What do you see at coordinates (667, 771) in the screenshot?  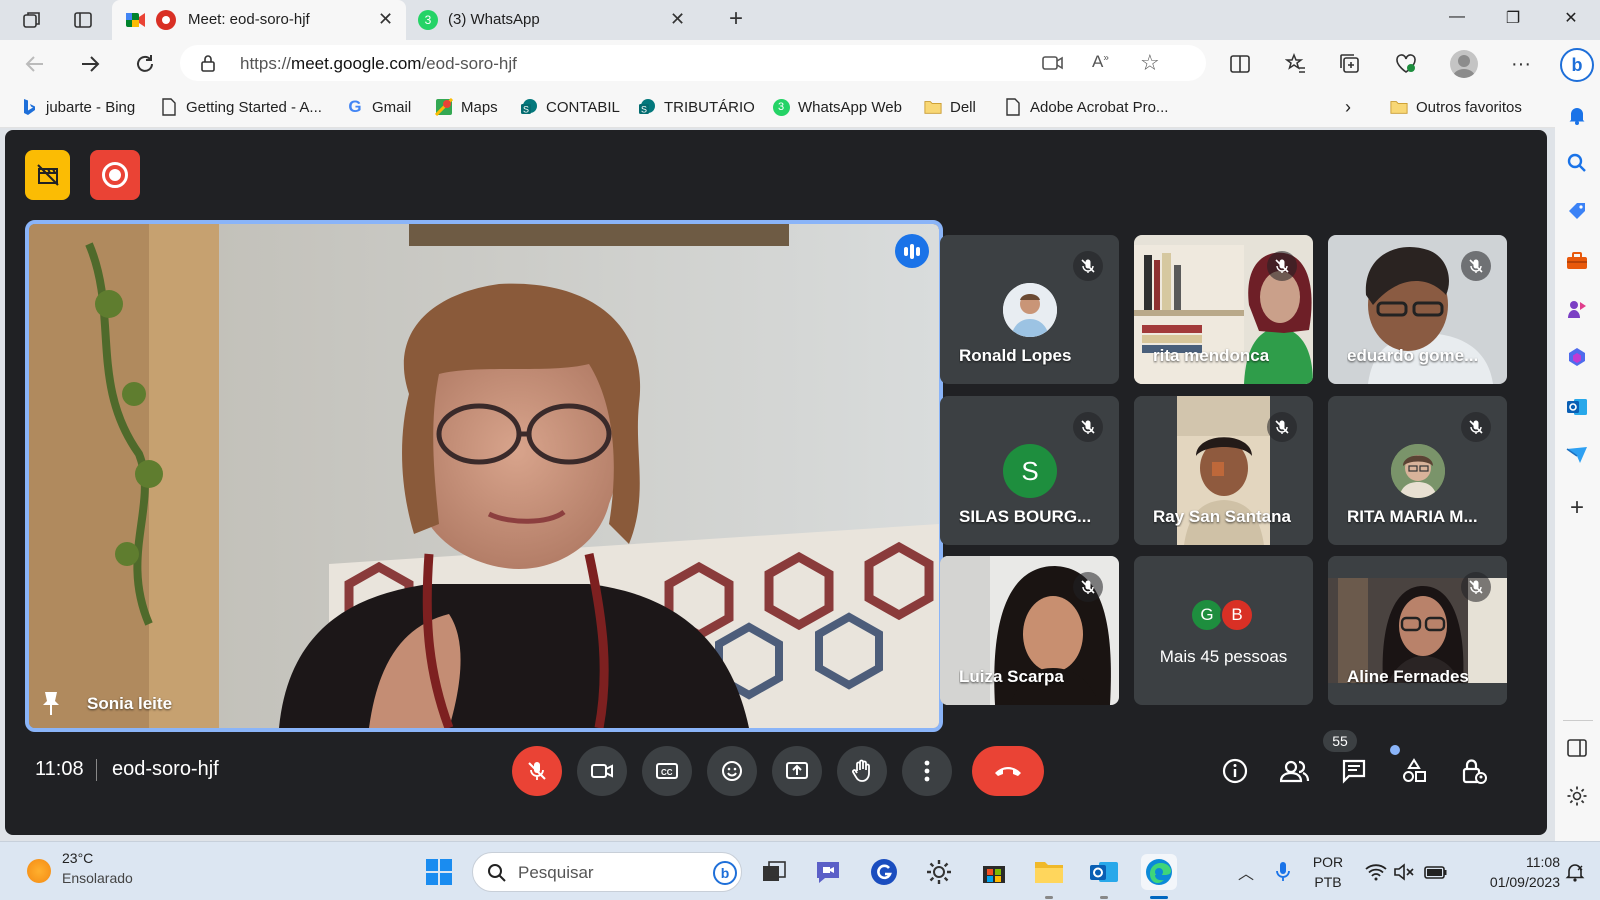 I see `captions-button: CC` at bounding box center [667, 771].